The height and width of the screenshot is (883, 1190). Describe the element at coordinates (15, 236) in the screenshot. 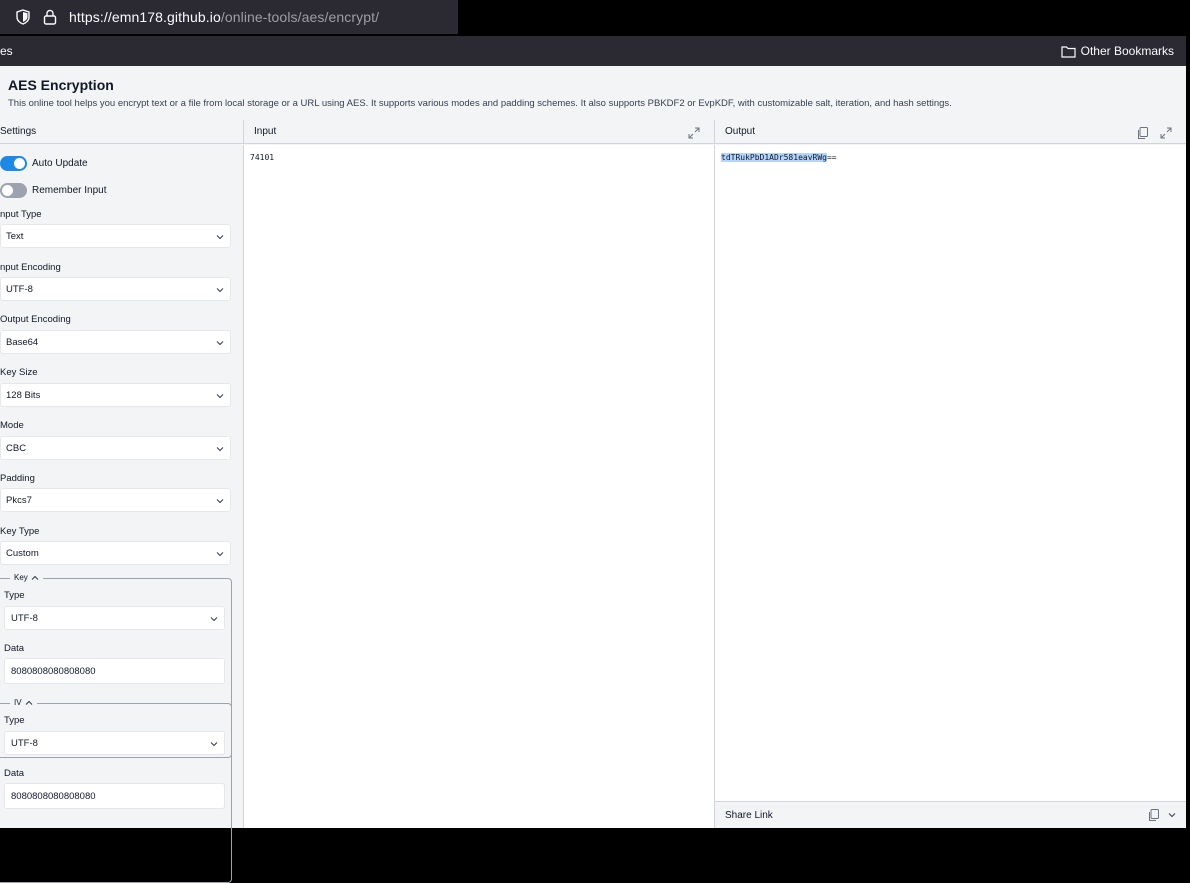

I see `input-type-value: Text` at that location.